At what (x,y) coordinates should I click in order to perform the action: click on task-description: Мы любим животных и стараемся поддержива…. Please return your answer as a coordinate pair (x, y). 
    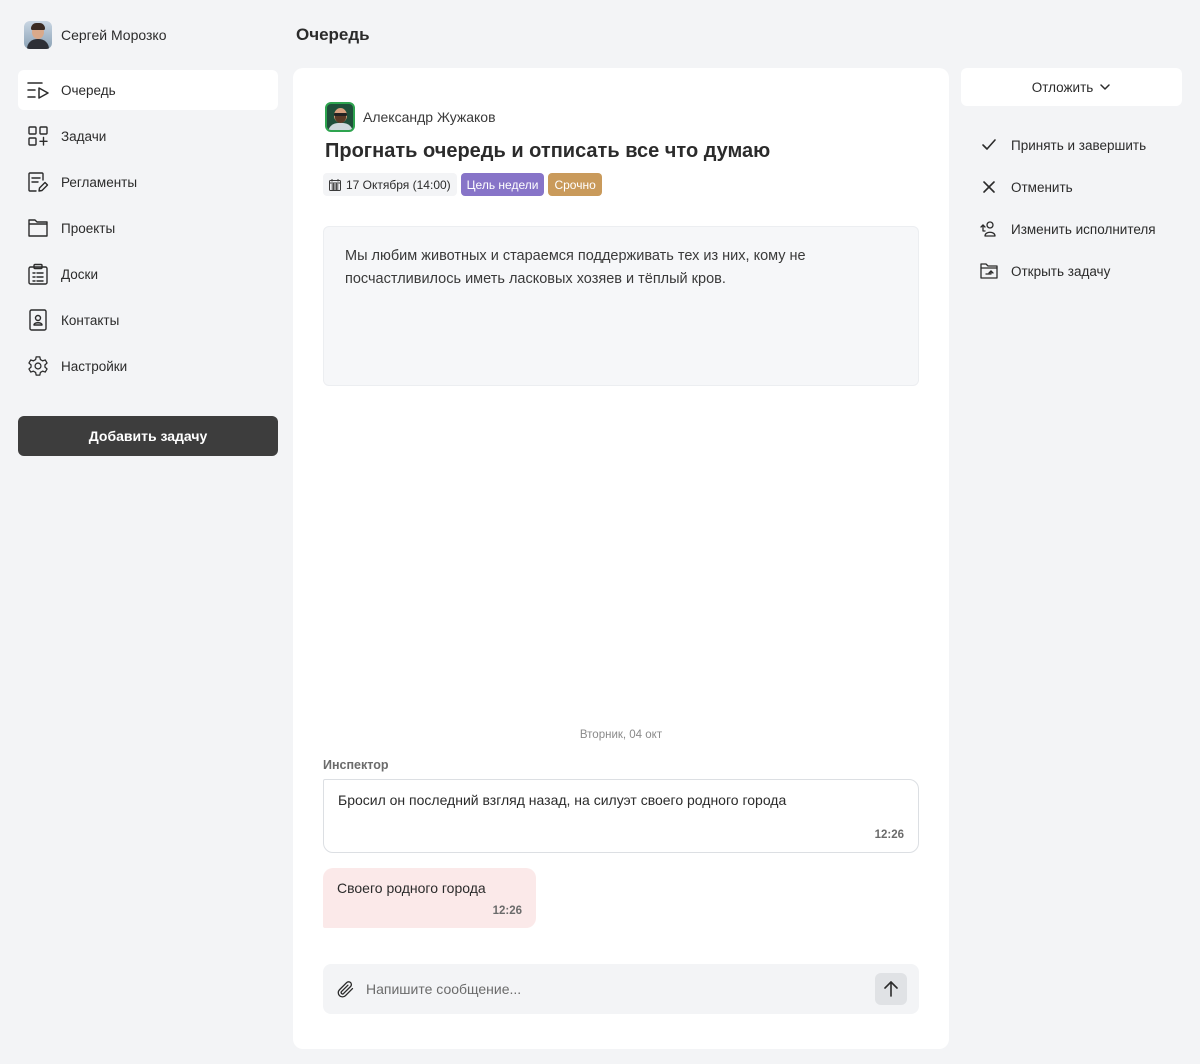
    Looking at the image, I should click on (621, 306).